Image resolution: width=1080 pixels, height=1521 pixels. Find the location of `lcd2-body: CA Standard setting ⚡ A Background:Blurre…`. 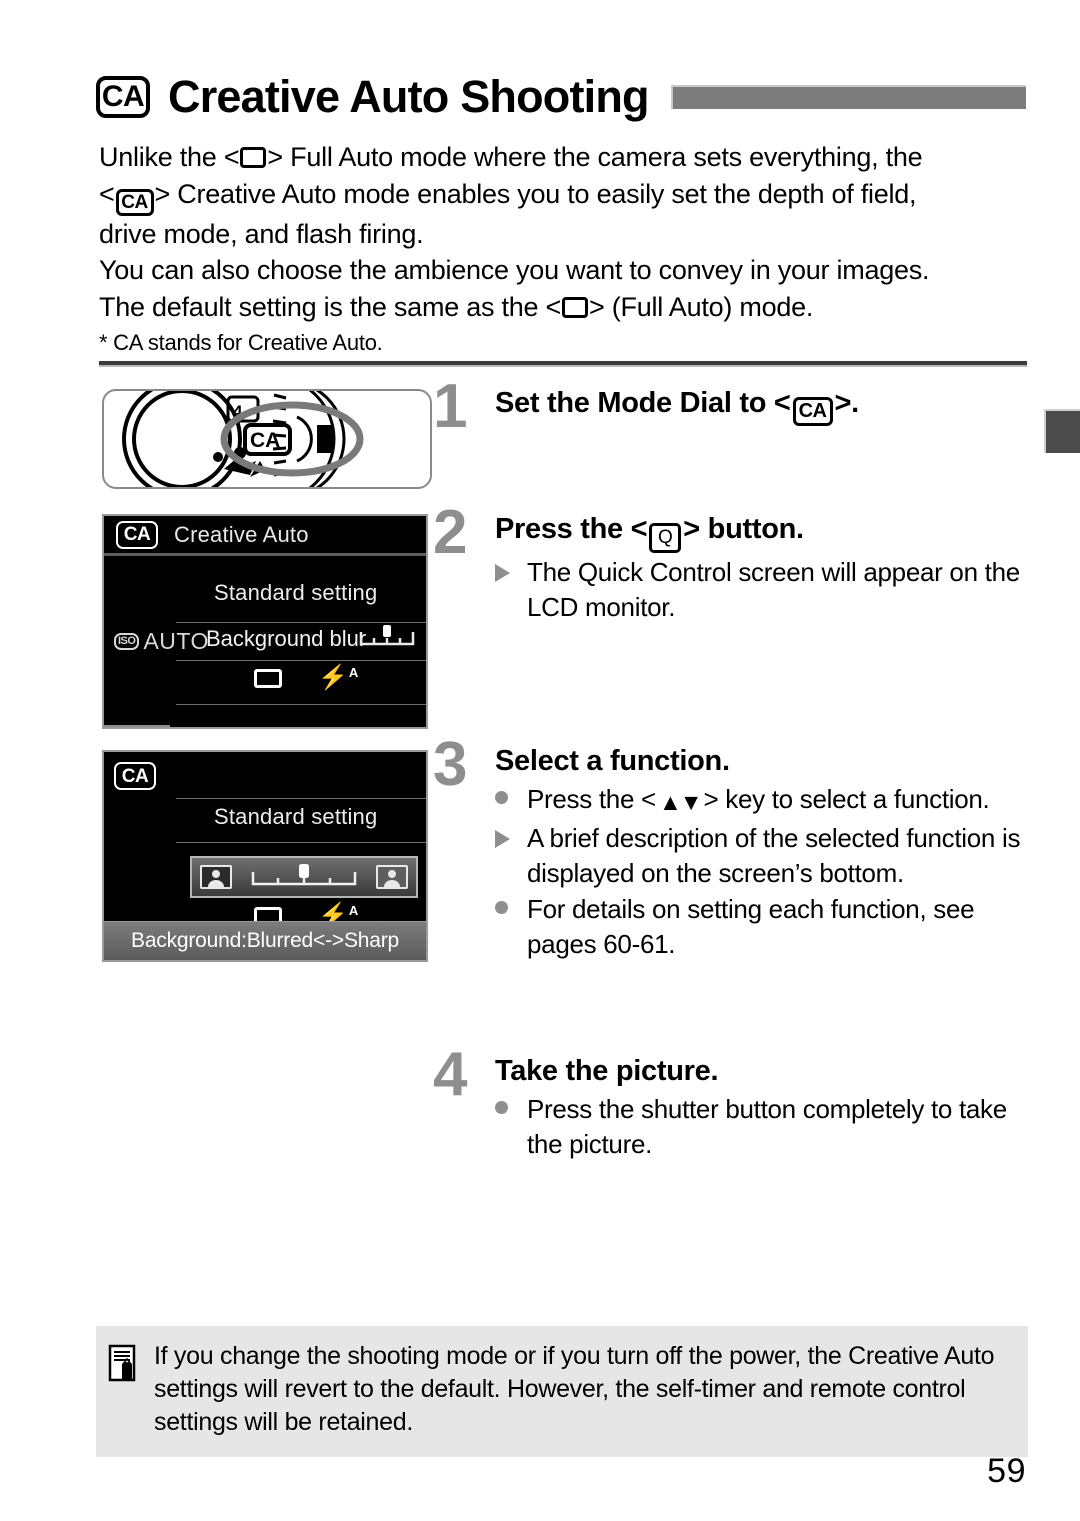

lcd2-body: CA Standard setting ⚡ A Background:Blurre… is located at coordinates (265, 856).